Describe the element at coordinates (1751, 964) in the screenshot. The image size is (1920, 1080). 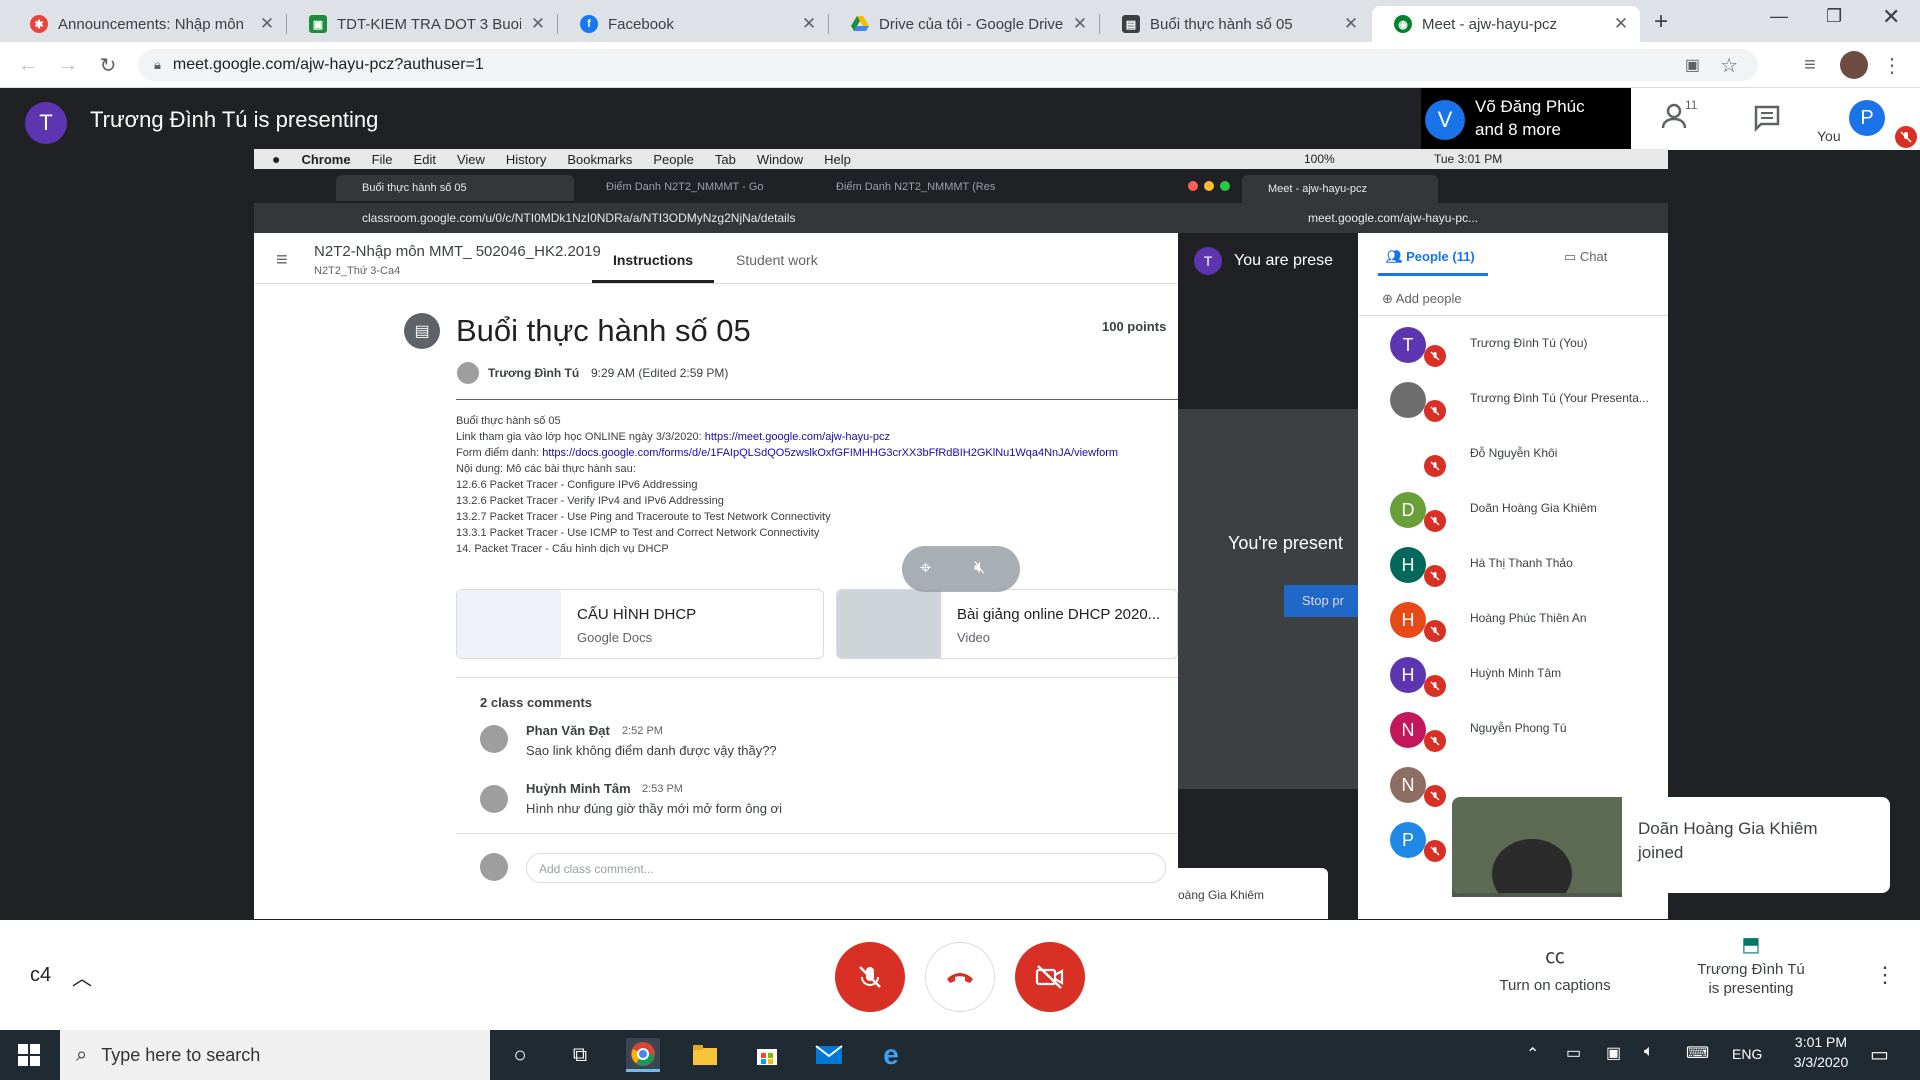
I see `presenting-status-button: ⬒ Trương Đình Tú is presenting` at that location.